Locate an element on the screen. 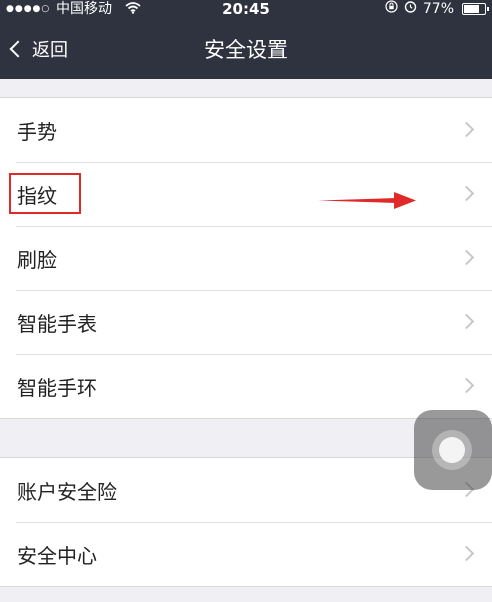 The height and width of the screenshot is (602, 492). list-item-label: 指纹 is located at coordinates (37, 195).